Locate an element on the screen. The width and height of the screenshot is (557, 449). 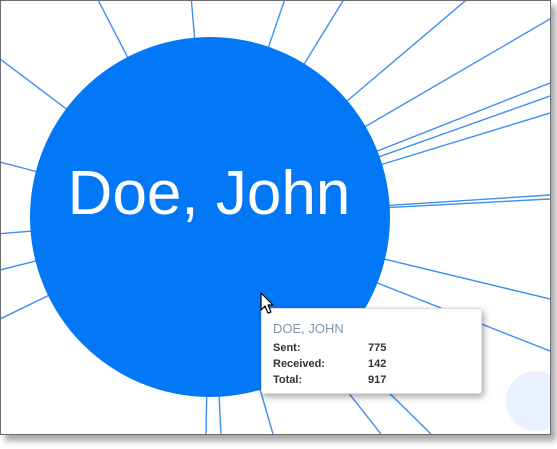
tooltip-row-value: 142 is located at coordinates (377, 364).